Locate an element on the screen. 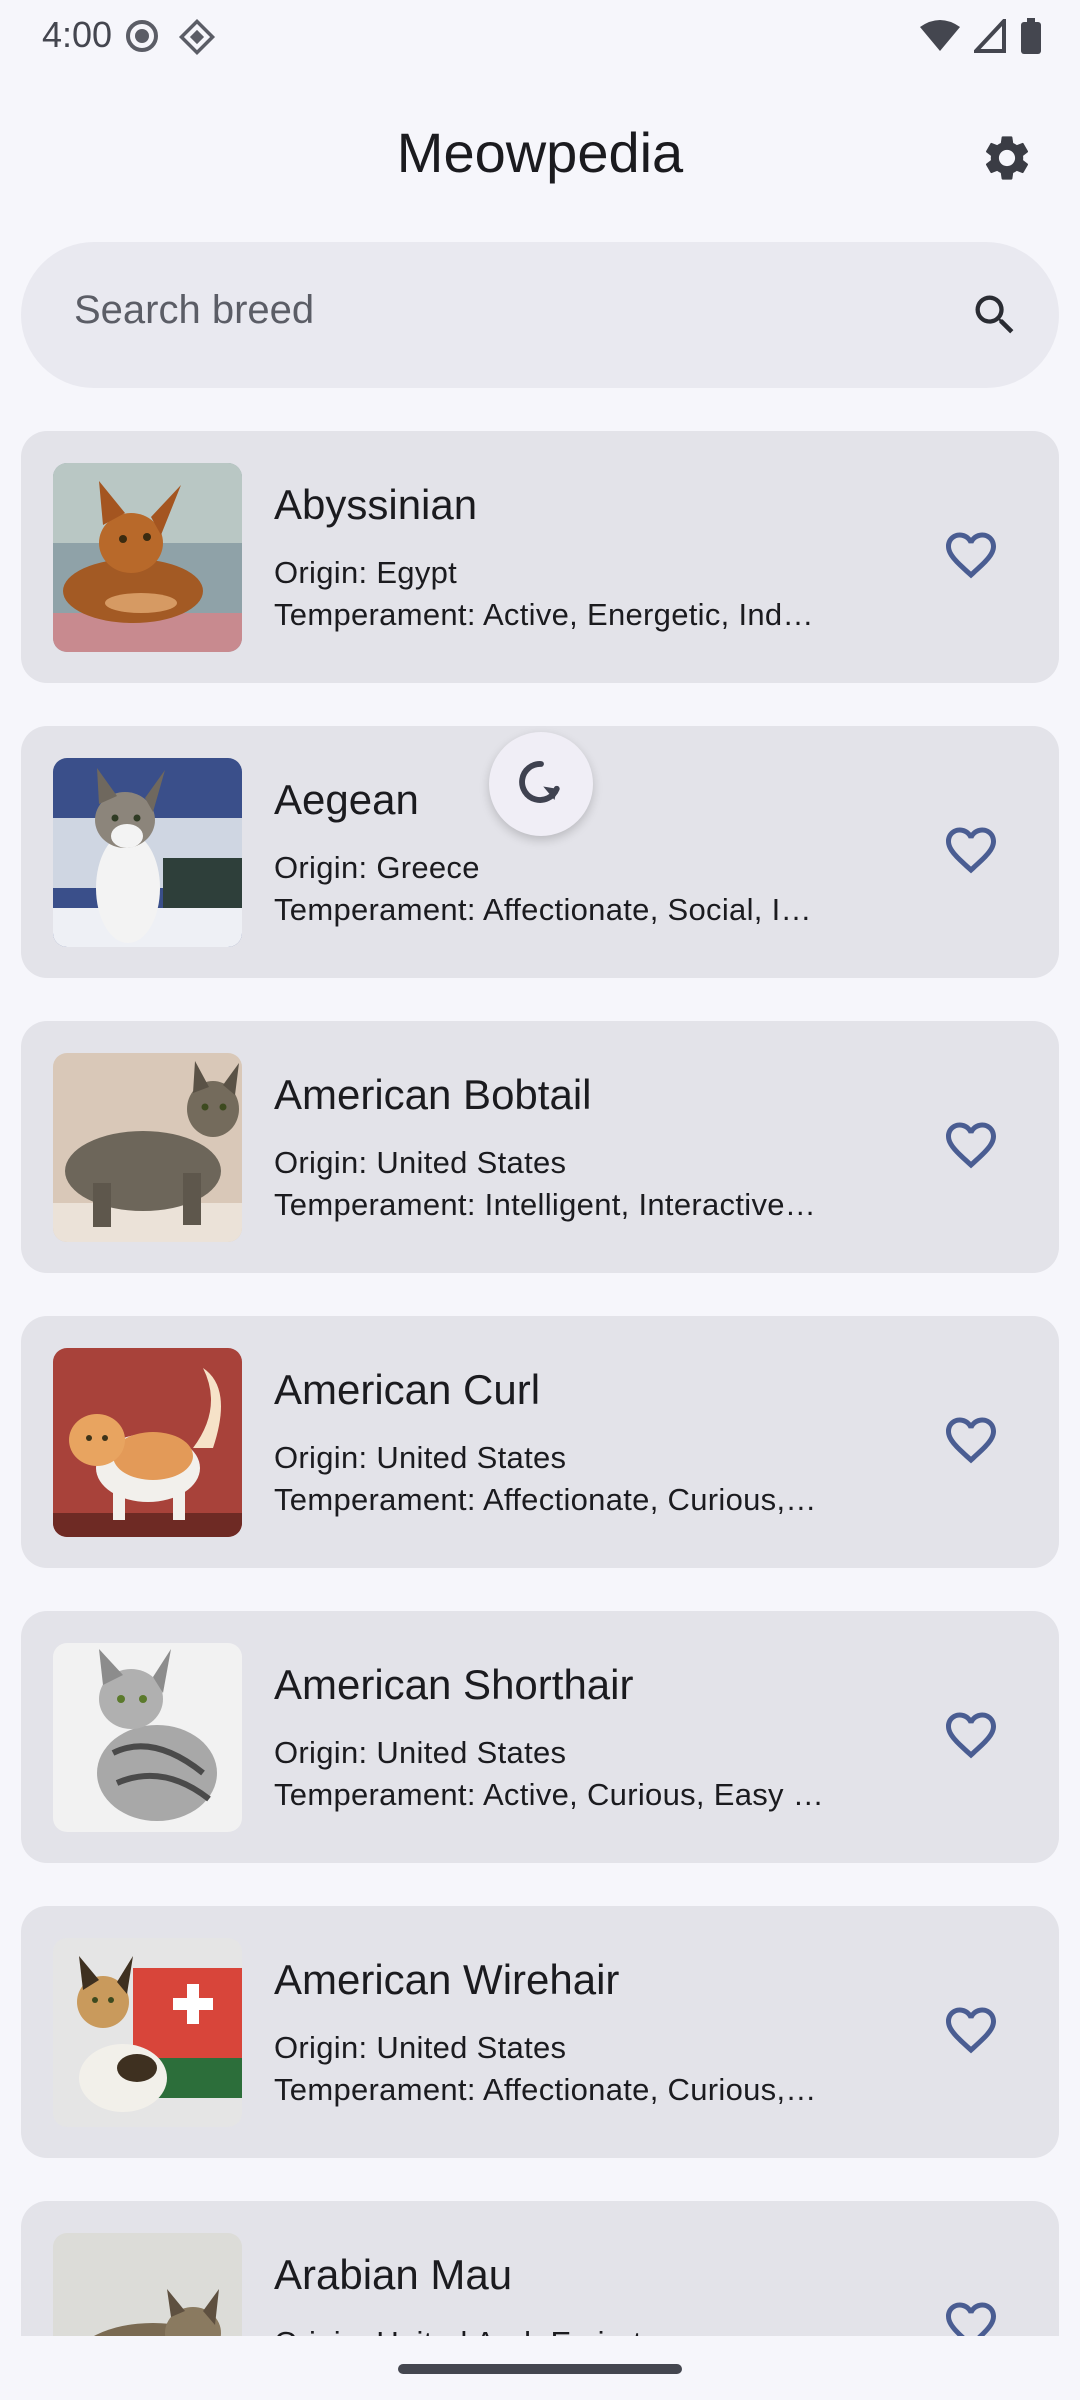  wifi-icon is located at coordinates (940, 38).